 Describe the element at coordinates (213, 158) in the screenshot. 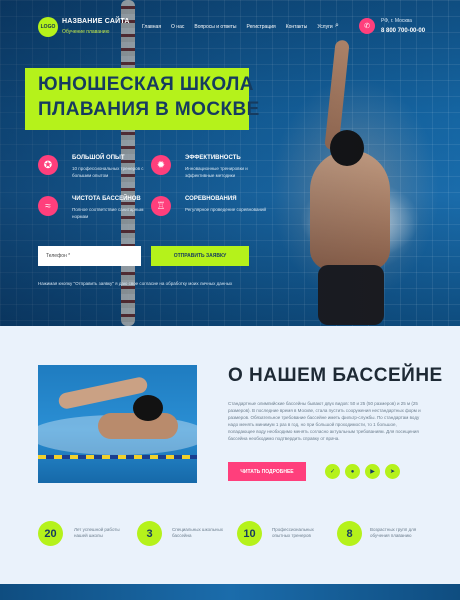

I see `feature-title-efficiency: Эффективность` at that location.